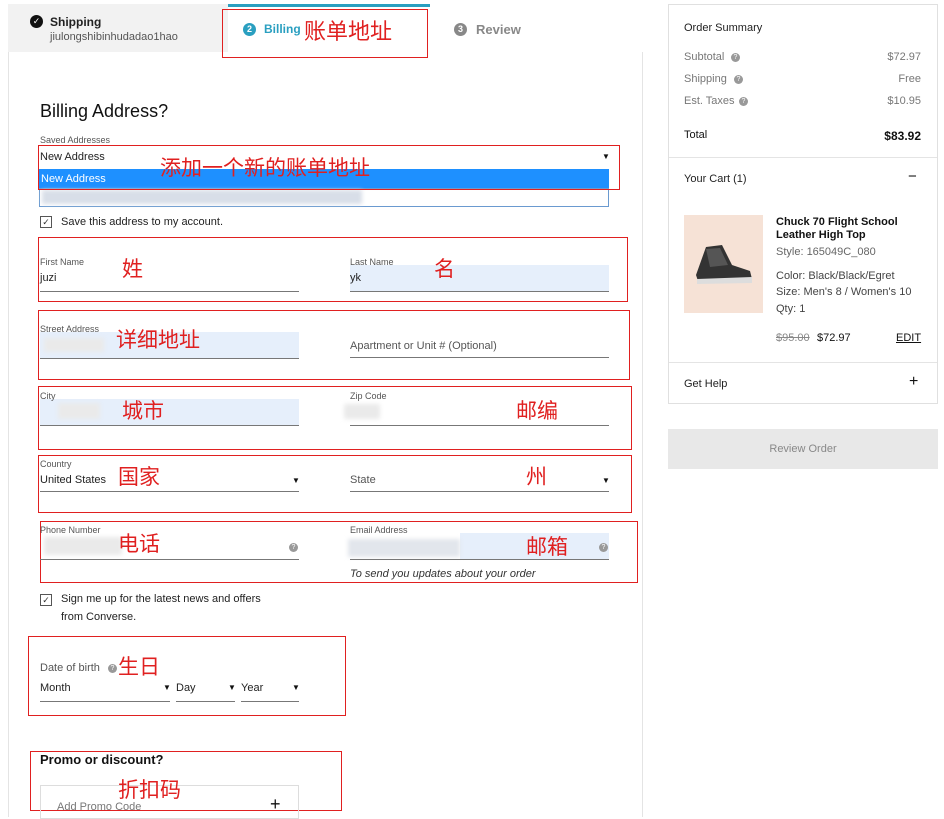 This screenshot has height=819, width=944. I want to click on first-name-label: First Name, so click(62, 262).